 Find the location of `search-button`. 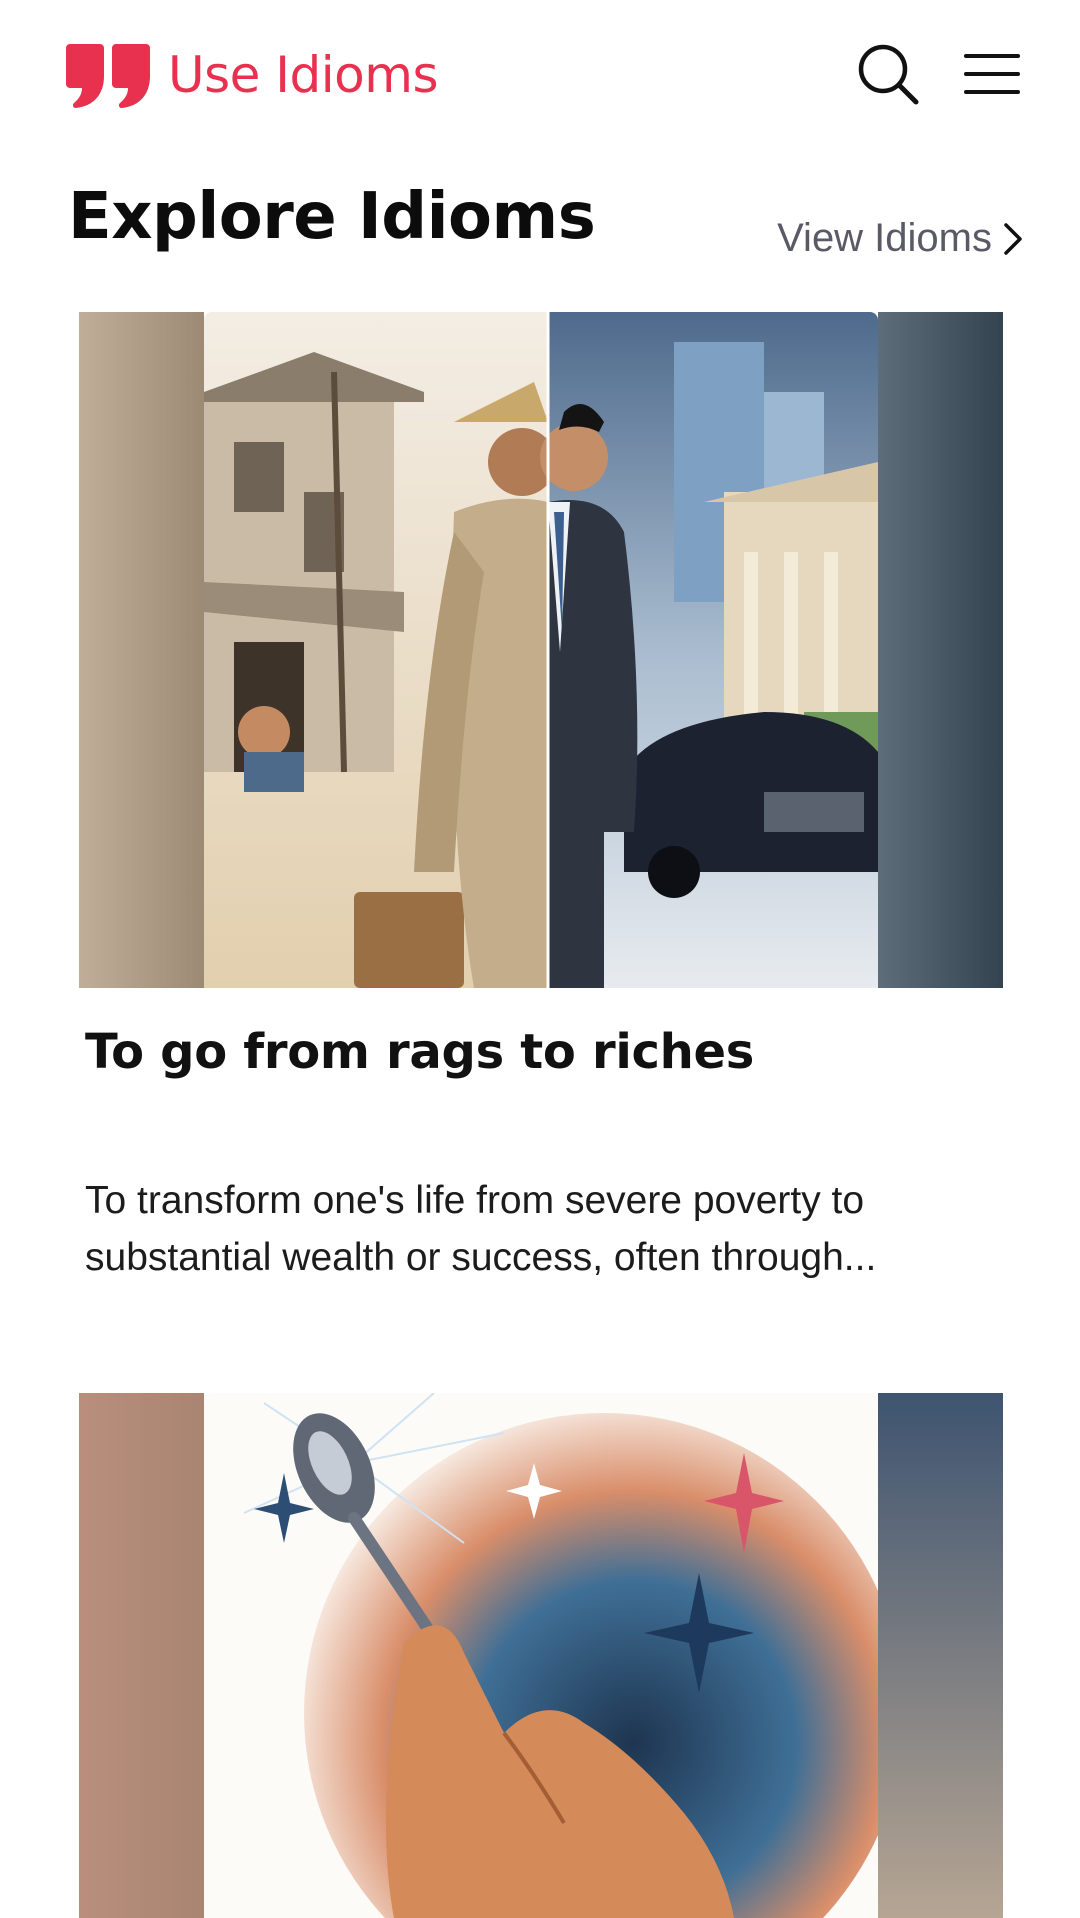

search-button is located at coordinates (888, 74).